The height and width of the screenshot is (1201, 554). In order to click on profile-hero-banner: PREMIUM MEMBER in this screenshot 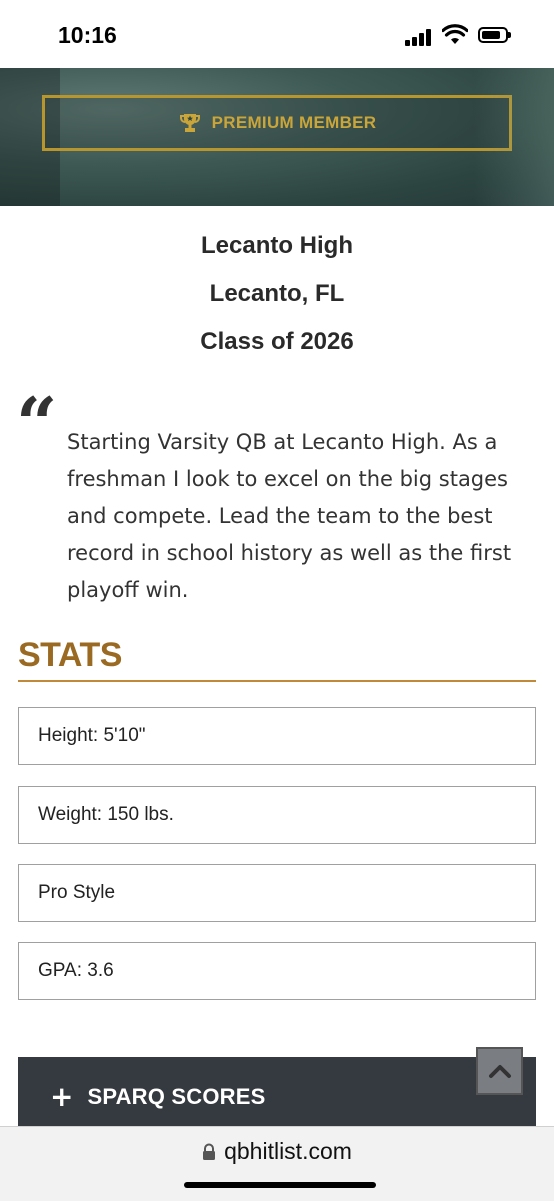, I will do `click(277, 137)`.